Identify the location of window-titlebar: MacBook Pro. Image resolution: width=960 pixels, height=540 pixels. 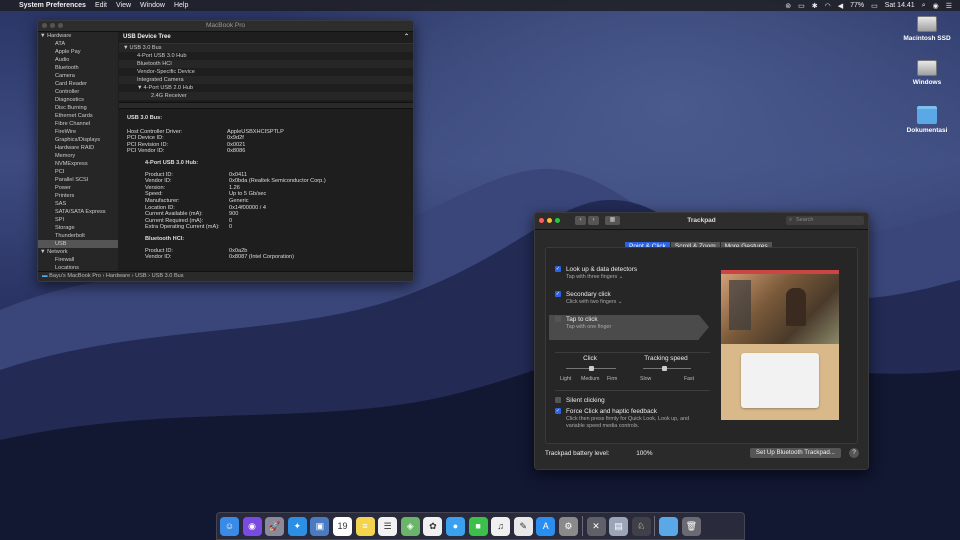
(225, 26).